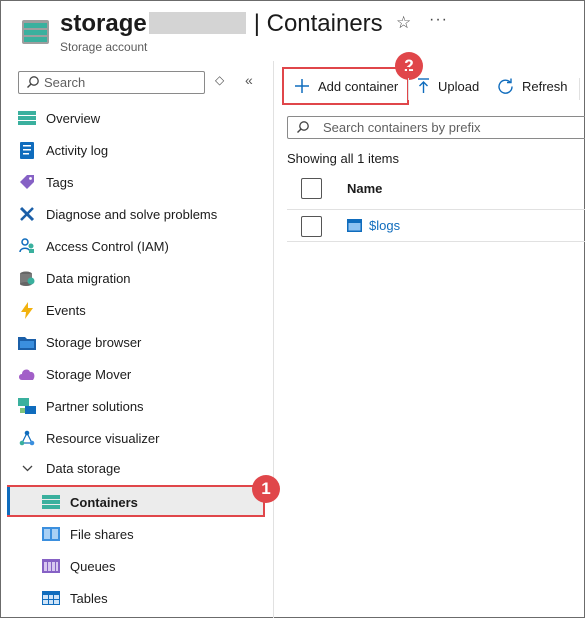  Describe the element at coordinates (27, 246) in the screenshot. I see `people-icon` at that location.